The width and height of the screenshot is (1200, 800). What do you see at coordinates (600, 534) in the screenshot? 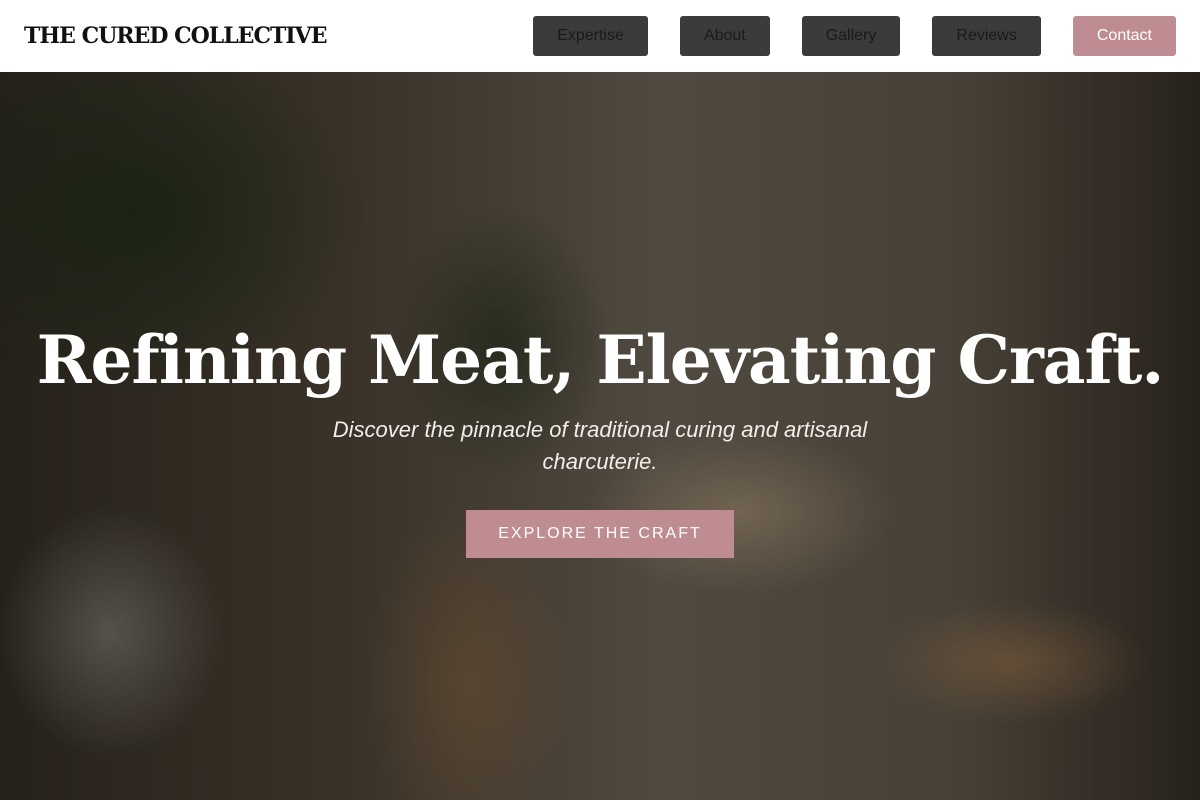
I see `explore-craft-button: EXPLORE THE CRAFT` at bounding box center [600, 534].